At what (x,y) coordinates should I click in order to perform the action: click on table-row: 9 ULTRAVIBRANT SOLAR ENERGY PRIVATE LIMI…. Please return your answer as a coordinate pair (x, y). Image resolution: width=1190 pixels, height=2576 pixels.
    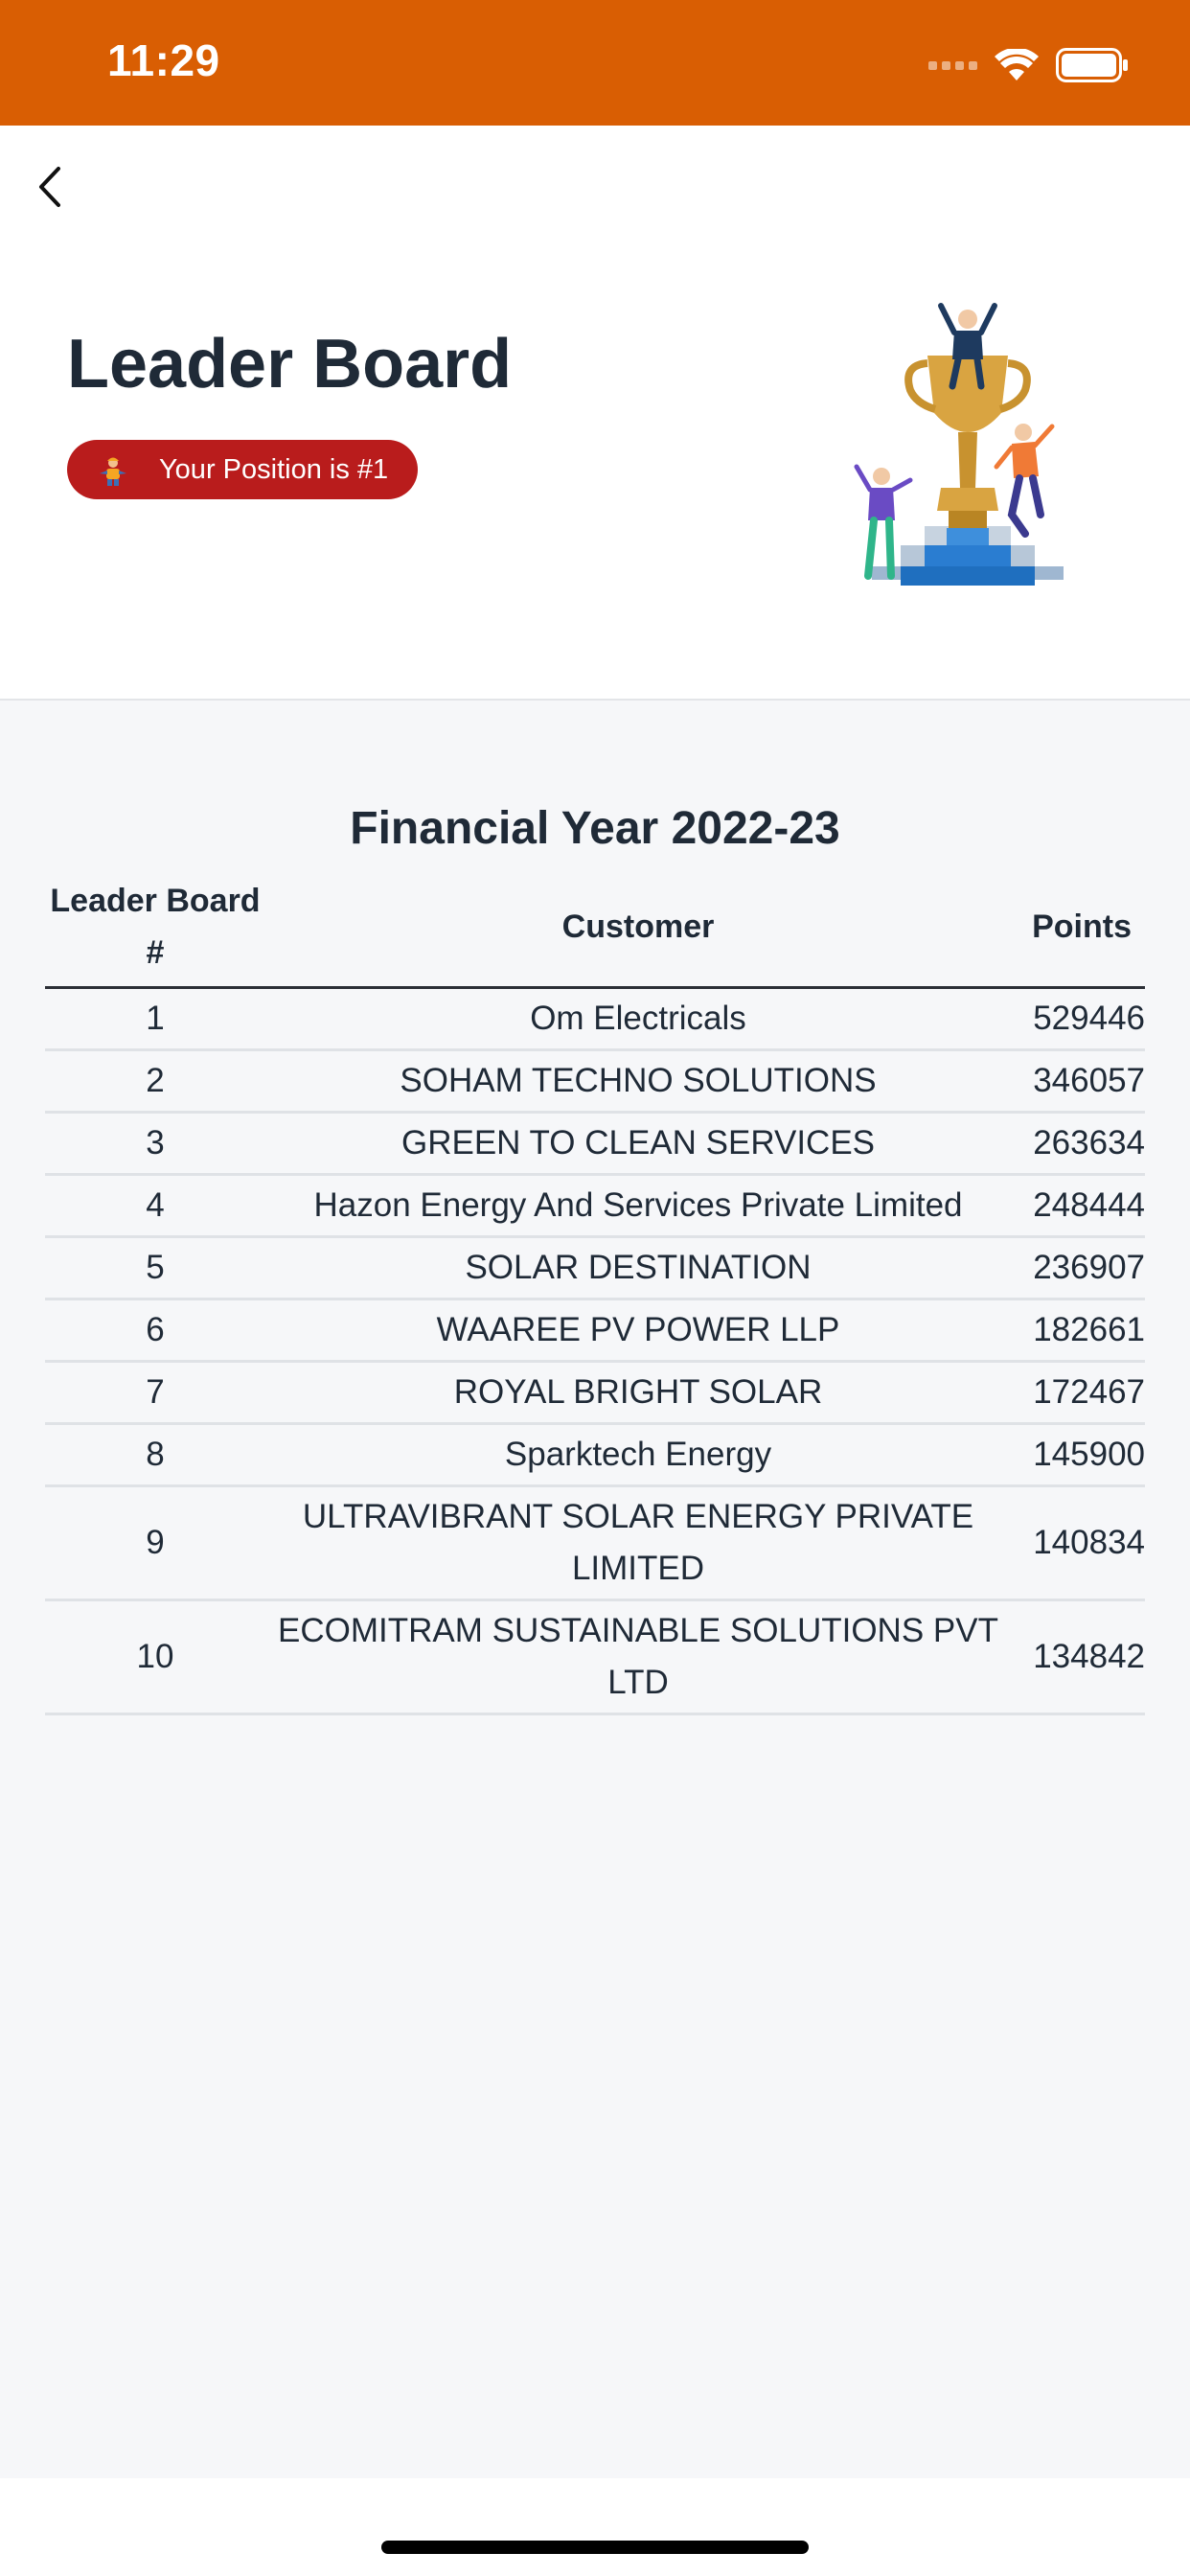
    Looking at the image, I should click on (595, 1543).